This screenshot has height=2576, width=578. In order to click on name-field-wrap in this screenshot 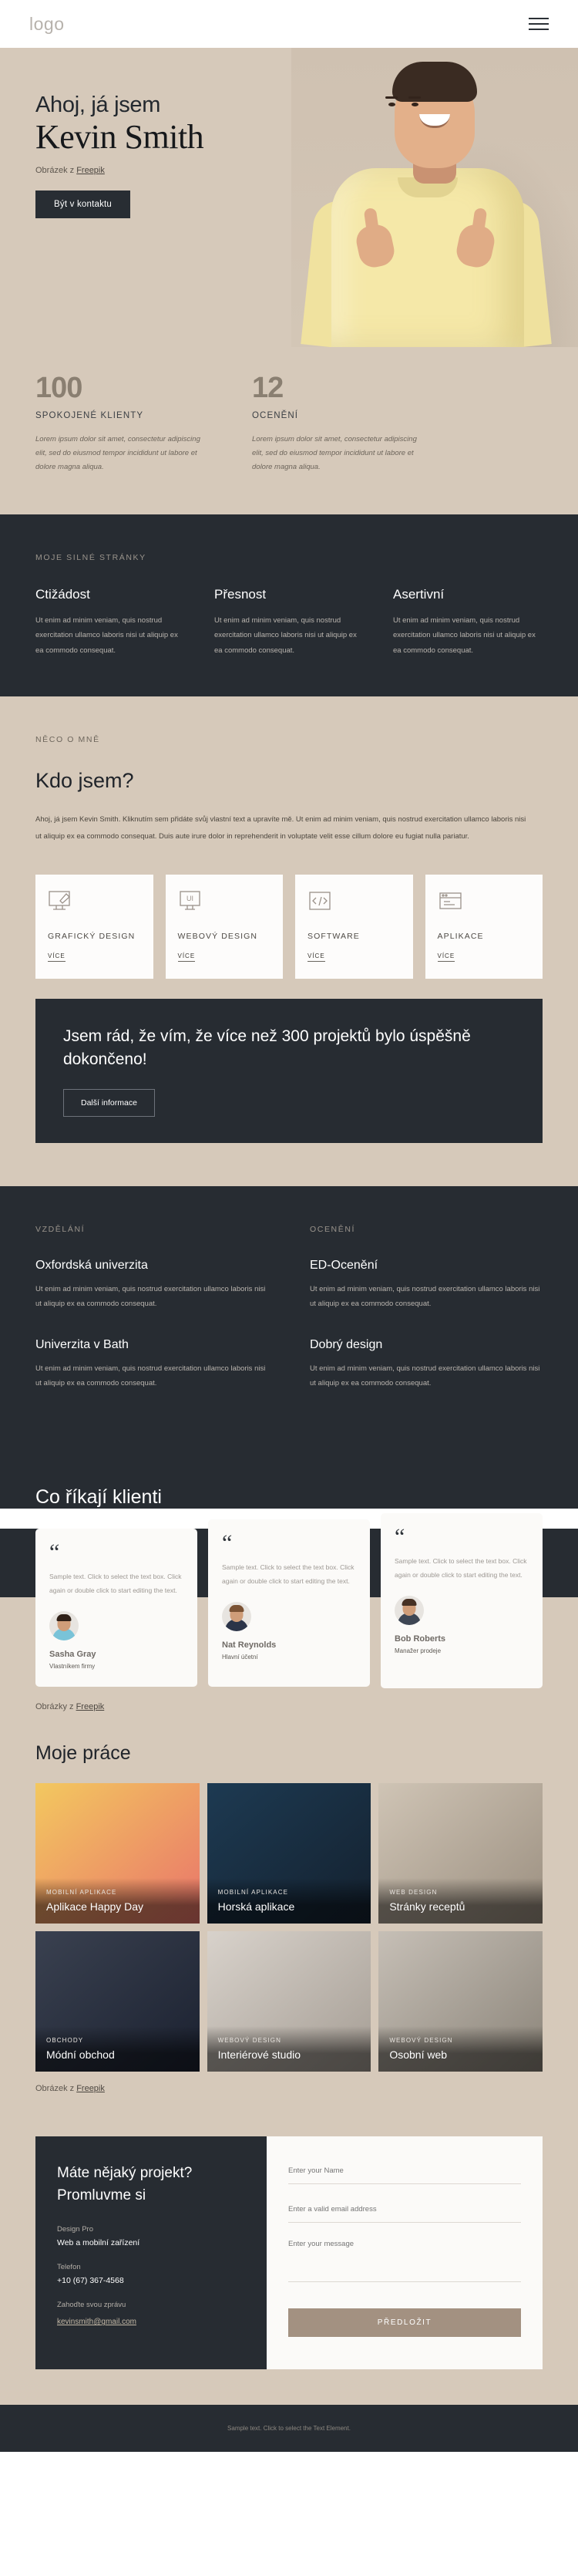, I will do `click(404, 2174)`.